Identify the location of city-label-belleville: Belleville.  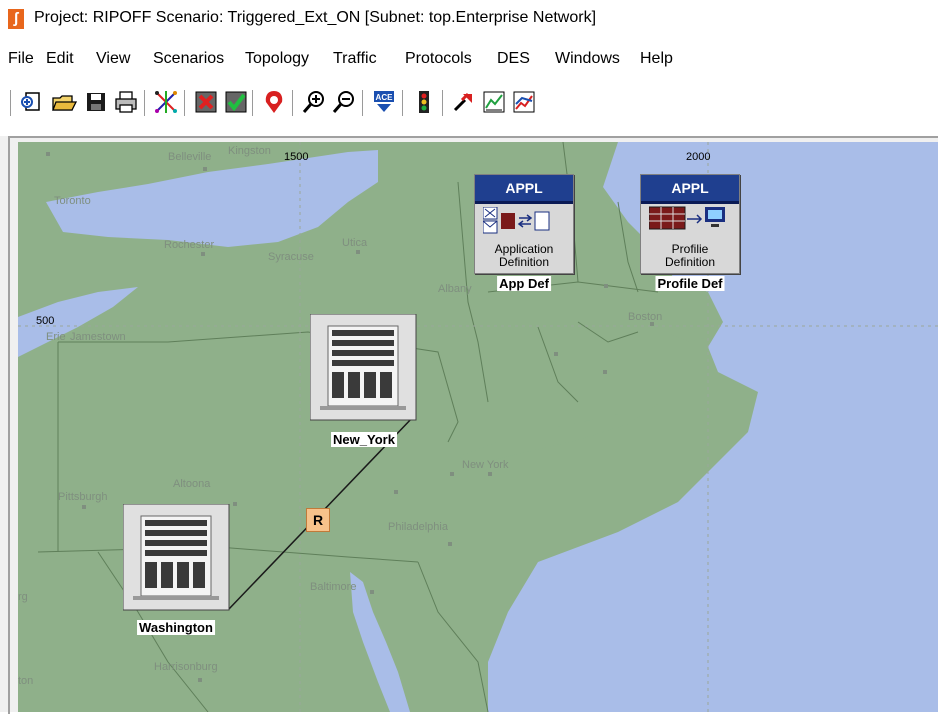
(189, 157).